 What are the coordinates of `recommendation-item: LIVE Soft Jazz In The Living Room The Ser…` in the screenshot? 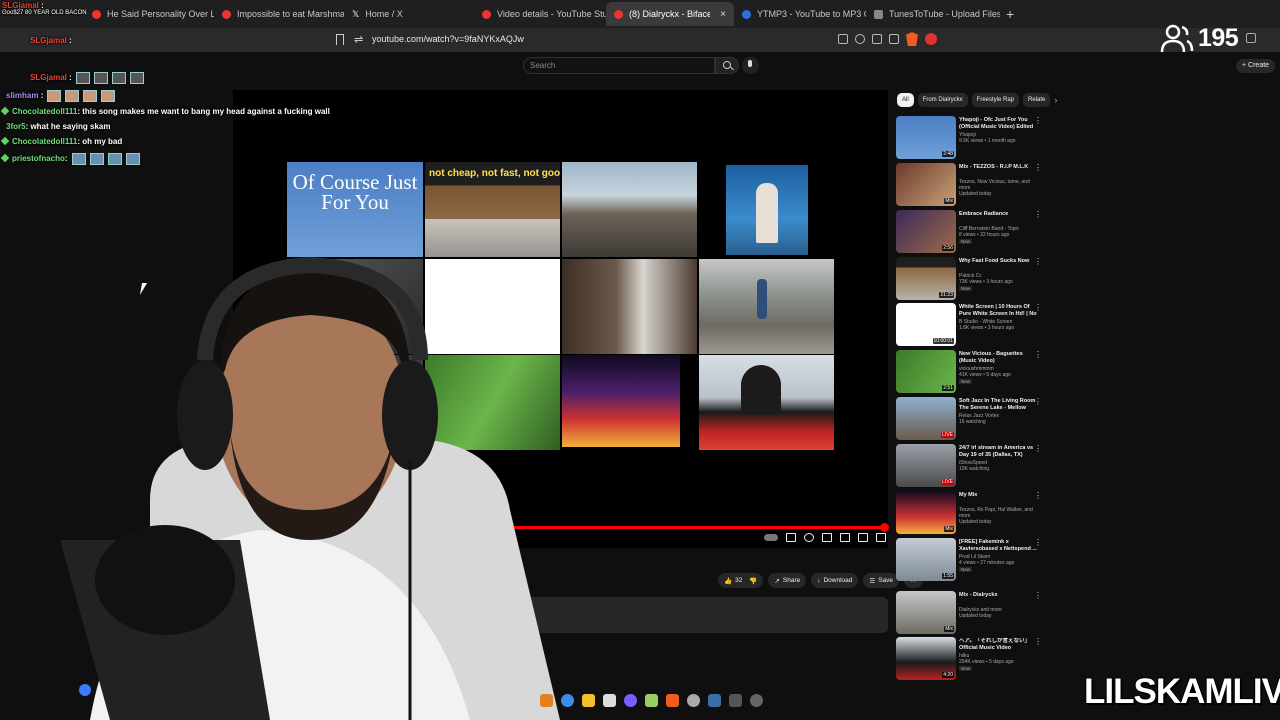 It's located at (971, 419).